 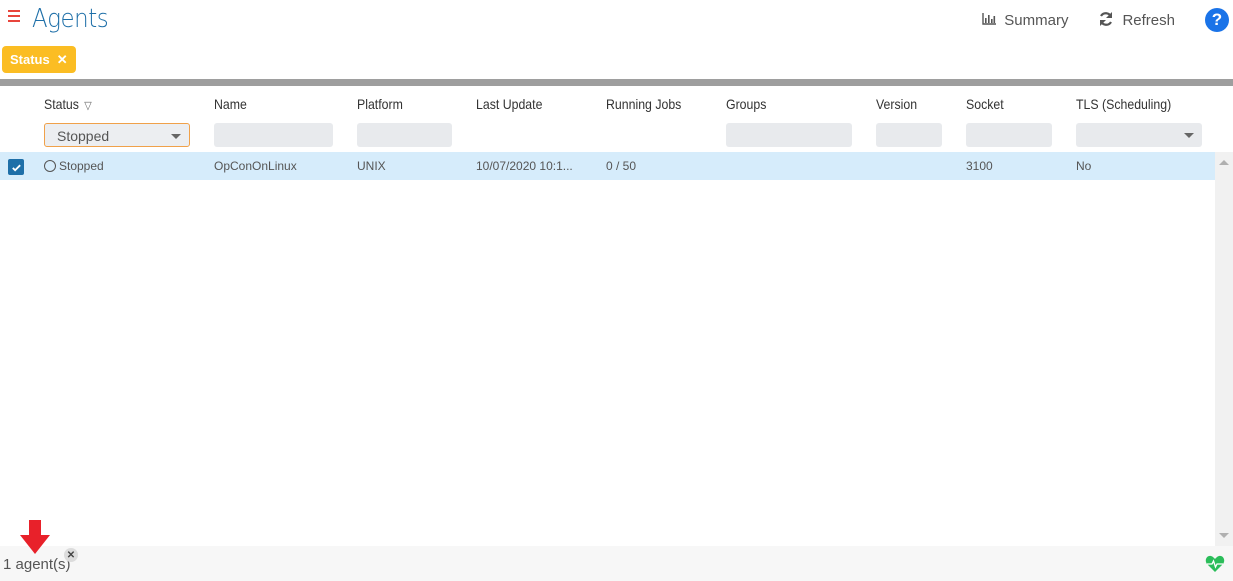 What do you see at coordinates (616, 22) in the screenshot?
I see `page-header: Agents Summary Refresh ?` at bounding box center [616, 22].